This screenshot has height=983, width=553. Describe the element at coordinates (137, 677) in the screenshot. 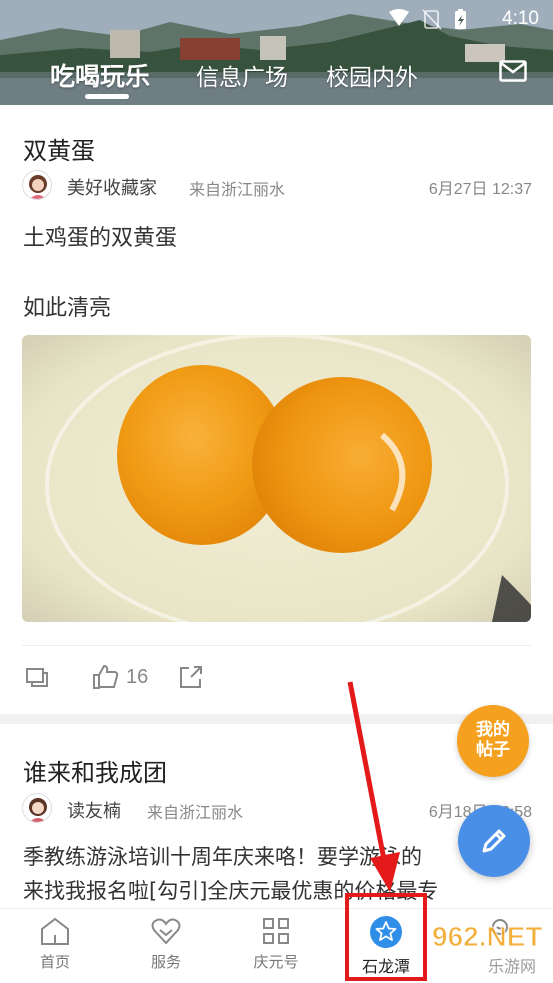

I see `like-count: 16` at that location.